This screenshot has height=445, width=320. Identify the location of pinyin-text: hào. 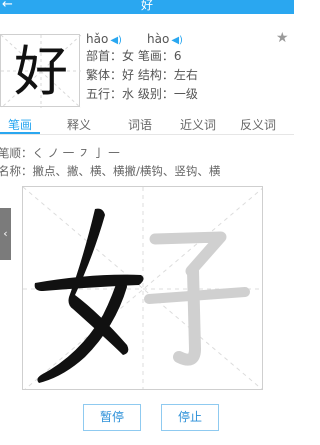
(158, 39).